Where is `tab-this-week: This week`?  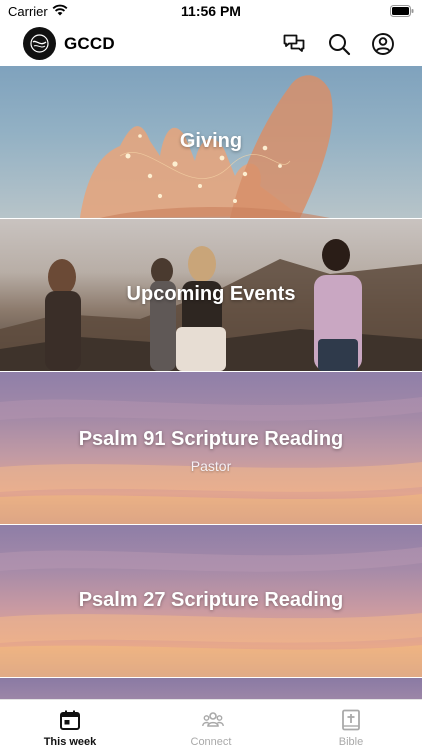
tab-this-week: This week is located at coordinates (70, 725).